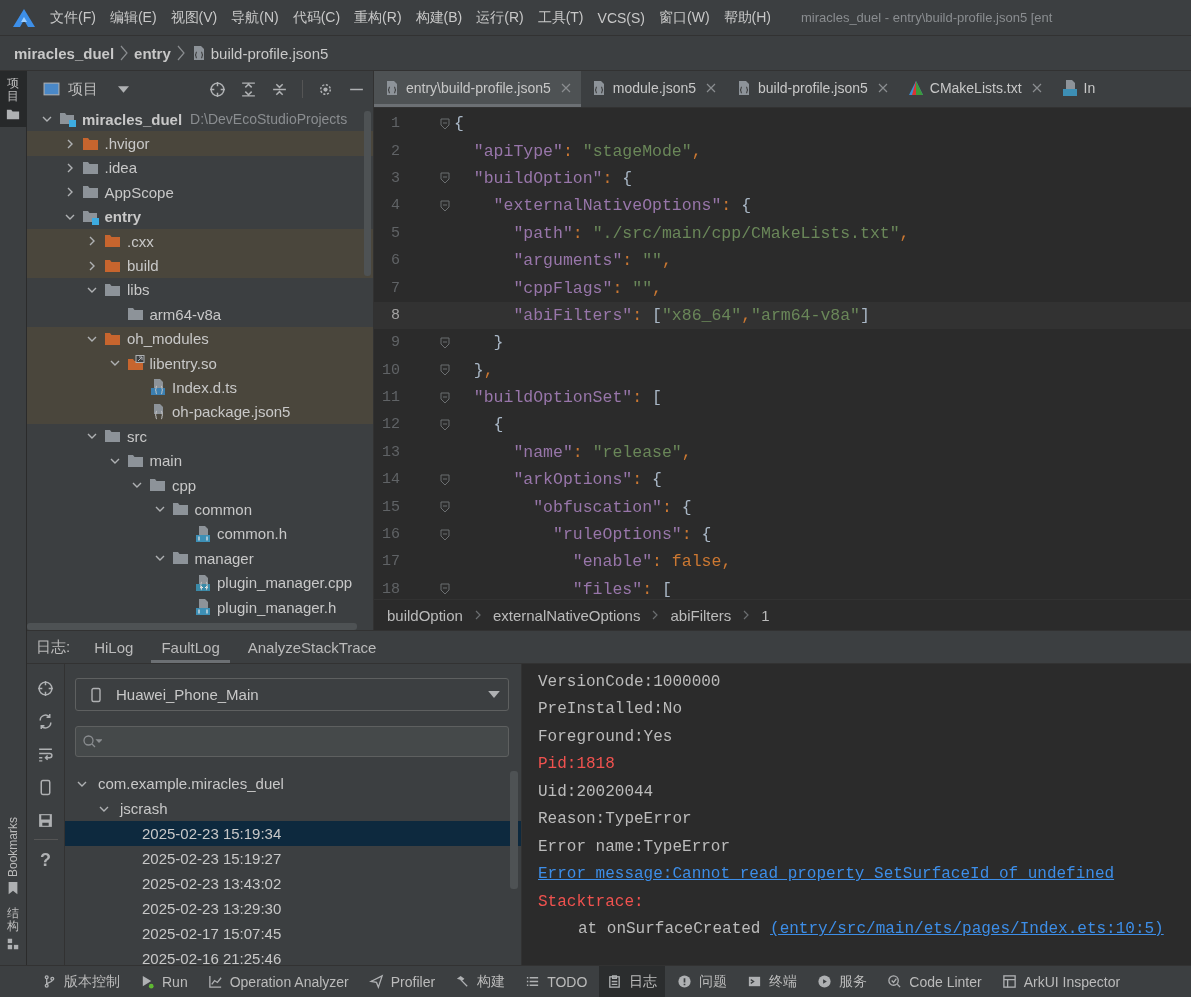 Image resolution: width=1191 pixels, height=997 pixels. Describe the element at coordinates (81, 981) in the screenshot. I see `tool-window-button: 版本控制` at that location.